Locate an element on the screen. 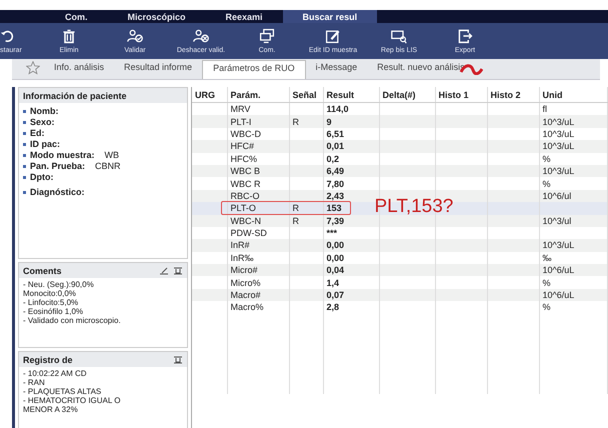 The width and height of the screenshot is (608, 428). param-cell: Micro# is located at coordinates (258, 270).